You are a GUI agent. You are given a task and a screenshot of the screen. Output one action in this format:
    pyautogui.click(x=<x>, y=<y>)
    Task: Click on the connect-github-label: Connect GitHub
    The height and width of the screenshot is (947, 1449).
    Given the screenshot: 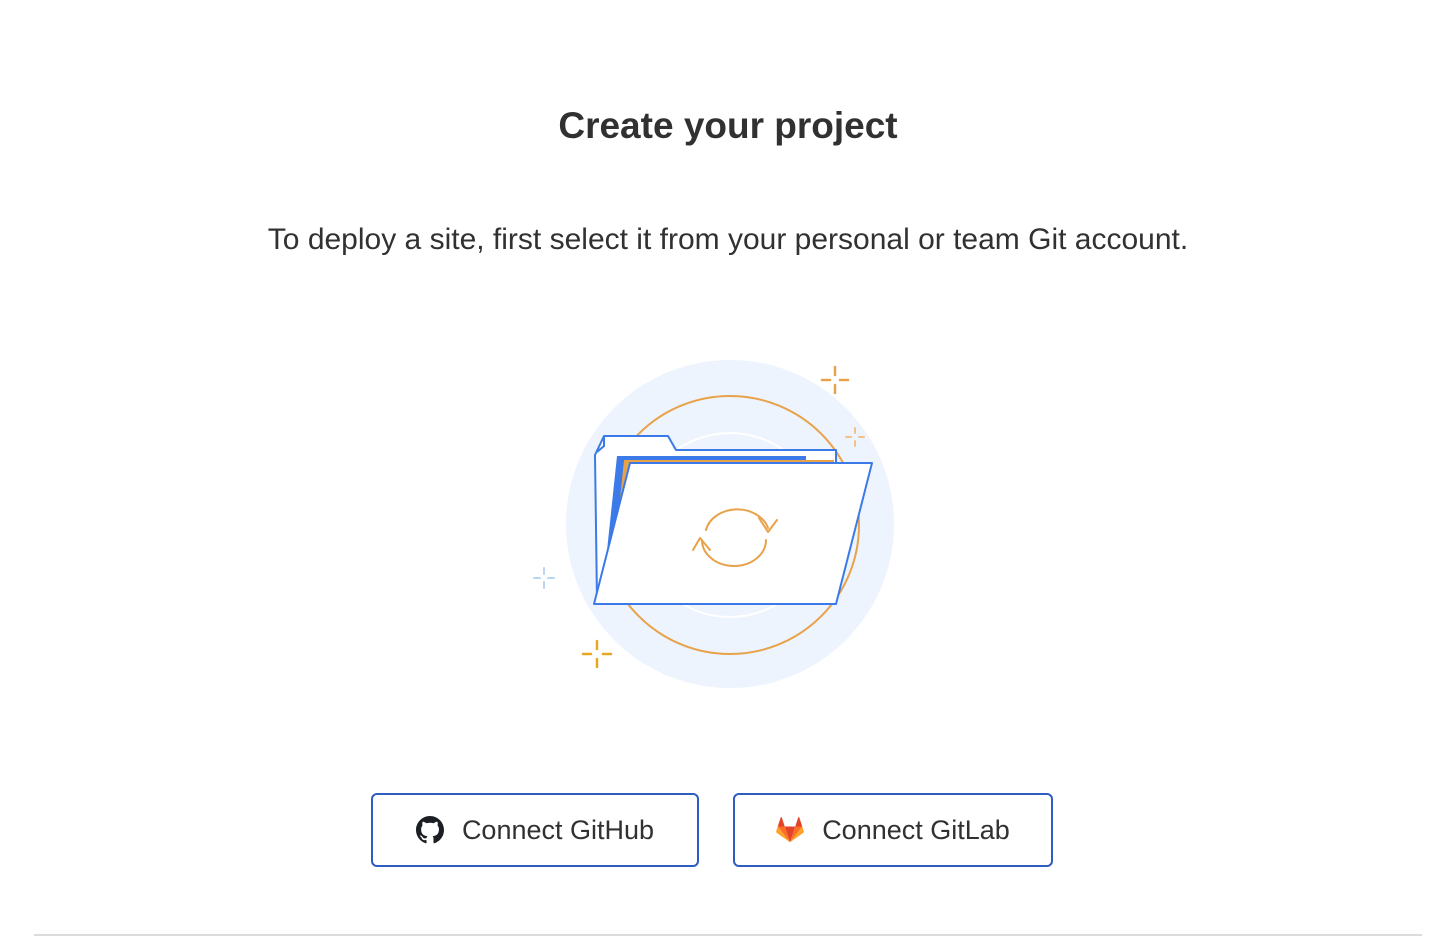 What is the action you would take?
    pyautogui.click(x=558, y=829)
    